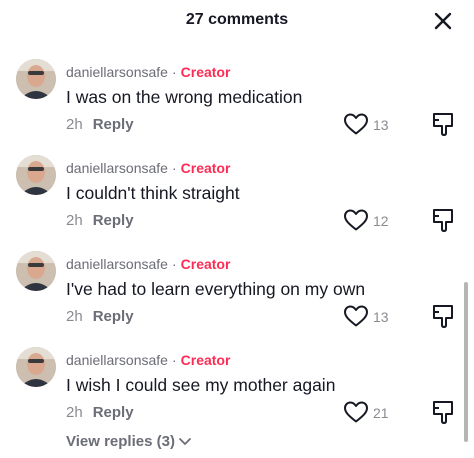 This screenshot has height=458, width=474. Describe the element at coordinates (185, 441) in the screenshot. I see `chevron-down-icon` at that location.